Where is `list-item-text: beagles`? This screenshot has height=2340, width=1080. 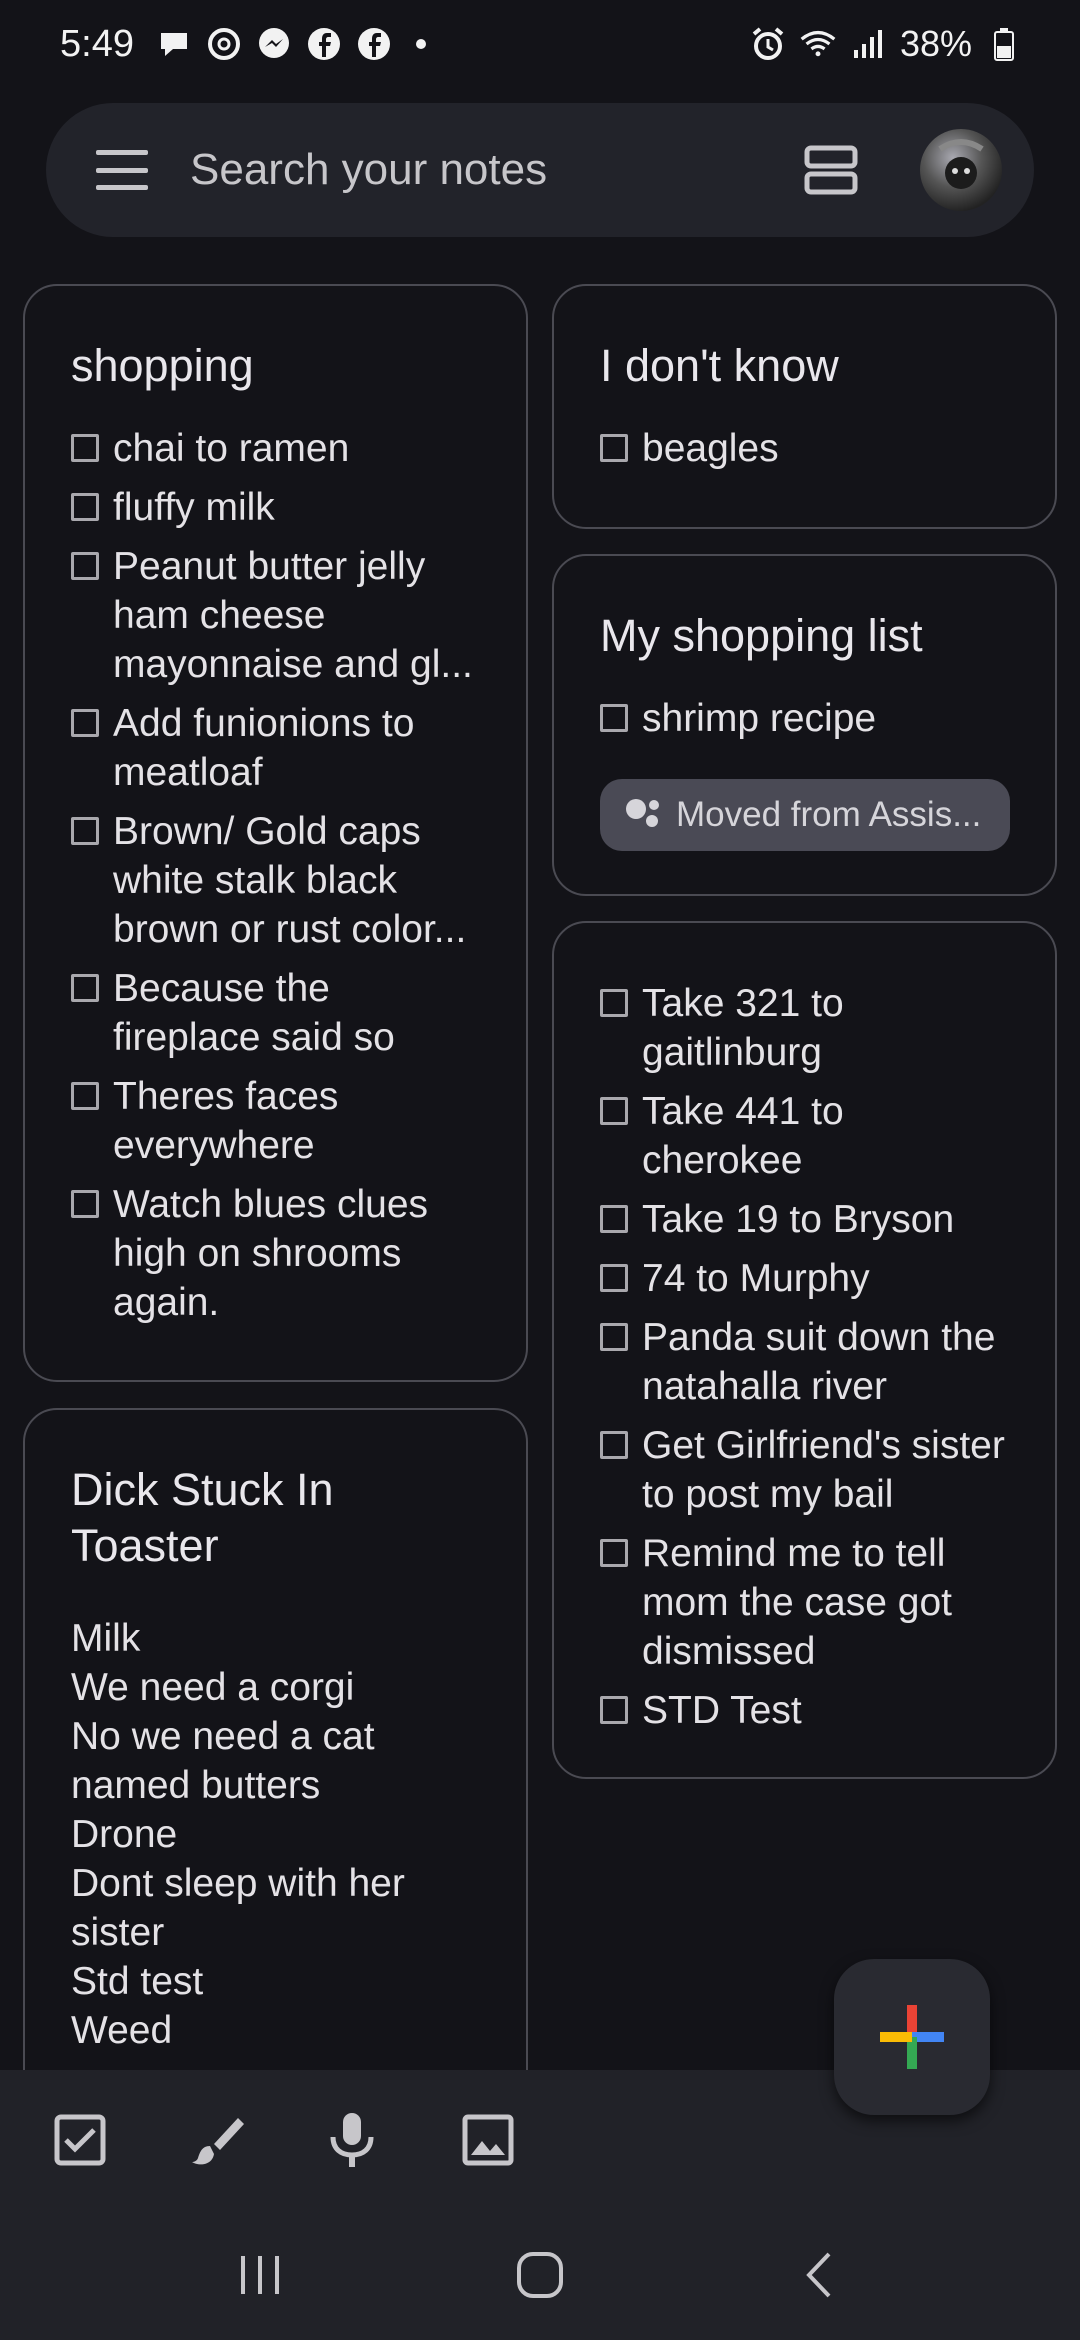 list-item-text: beagles is located at coordinates (710, 448).